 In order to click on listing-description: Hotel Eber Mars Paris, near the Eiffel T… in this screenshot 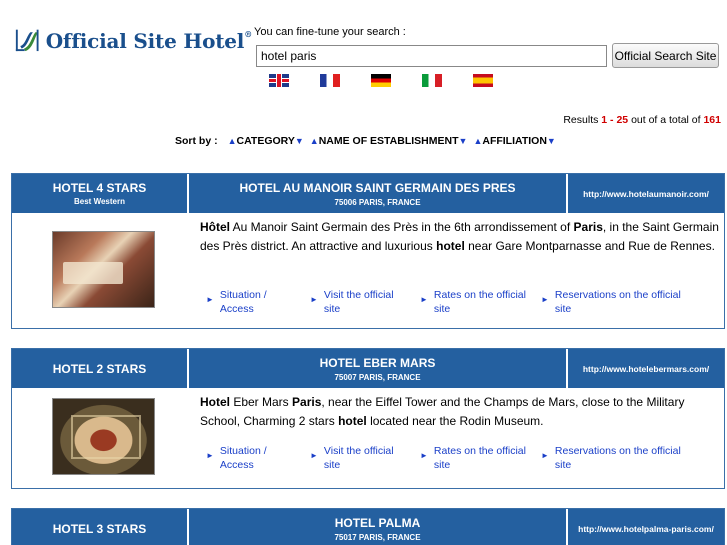, I will do `click(442, 411)`.